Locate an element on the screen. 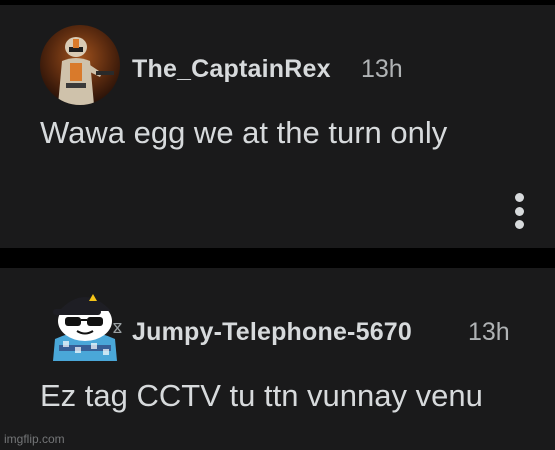 This screenshot has width=555, height=450. username: Jumpy-Telephone-5670 is located at coordinates (272, 332).